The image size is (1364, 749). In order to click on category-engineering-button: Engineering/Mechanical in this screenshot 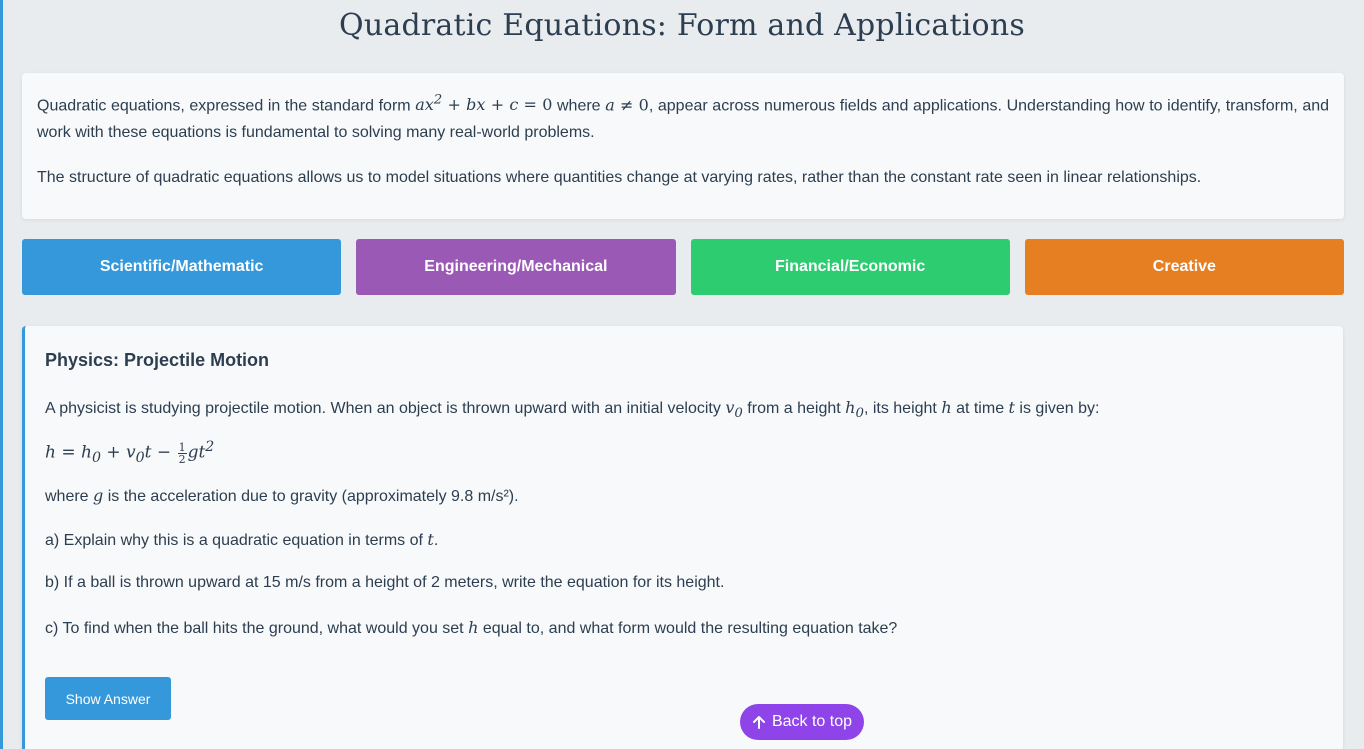, I will do `click(516, 267)`.